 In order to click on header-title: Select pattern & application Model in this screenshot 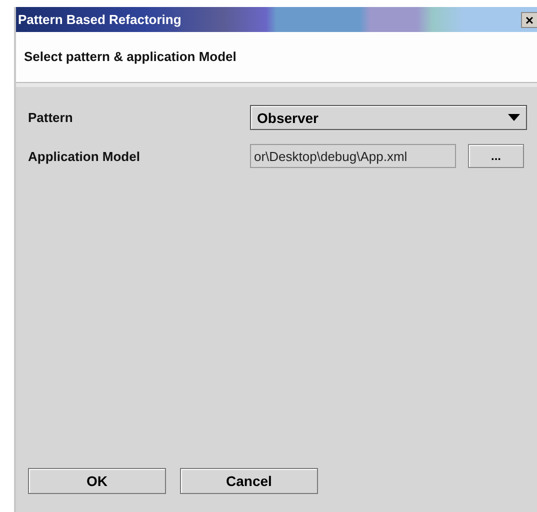, I will do `click(130, 56)`.